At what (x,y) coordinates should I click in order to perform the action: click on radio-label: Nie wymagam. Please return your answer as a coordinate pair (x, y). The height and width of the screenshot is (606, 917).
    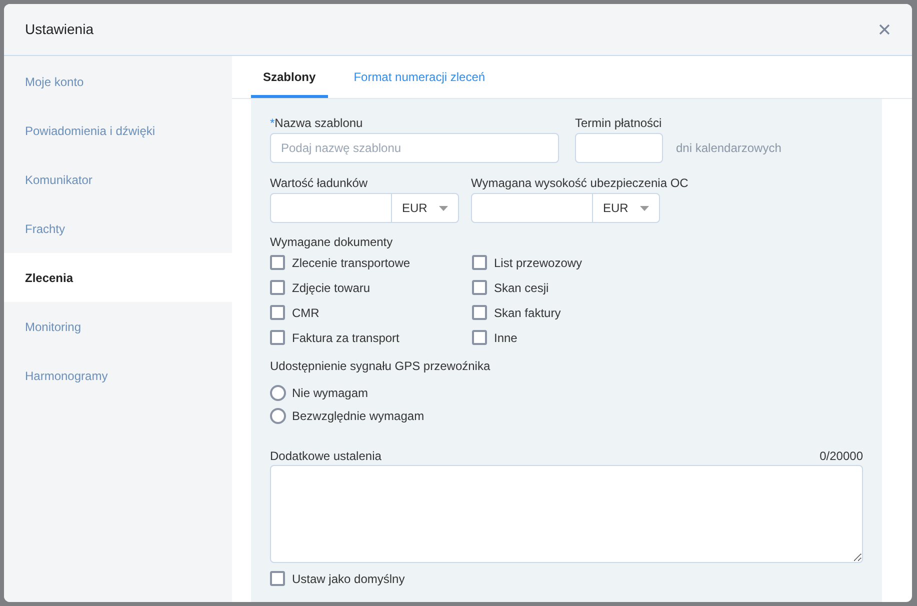
    Looking at the image, I should click on (330, 393).